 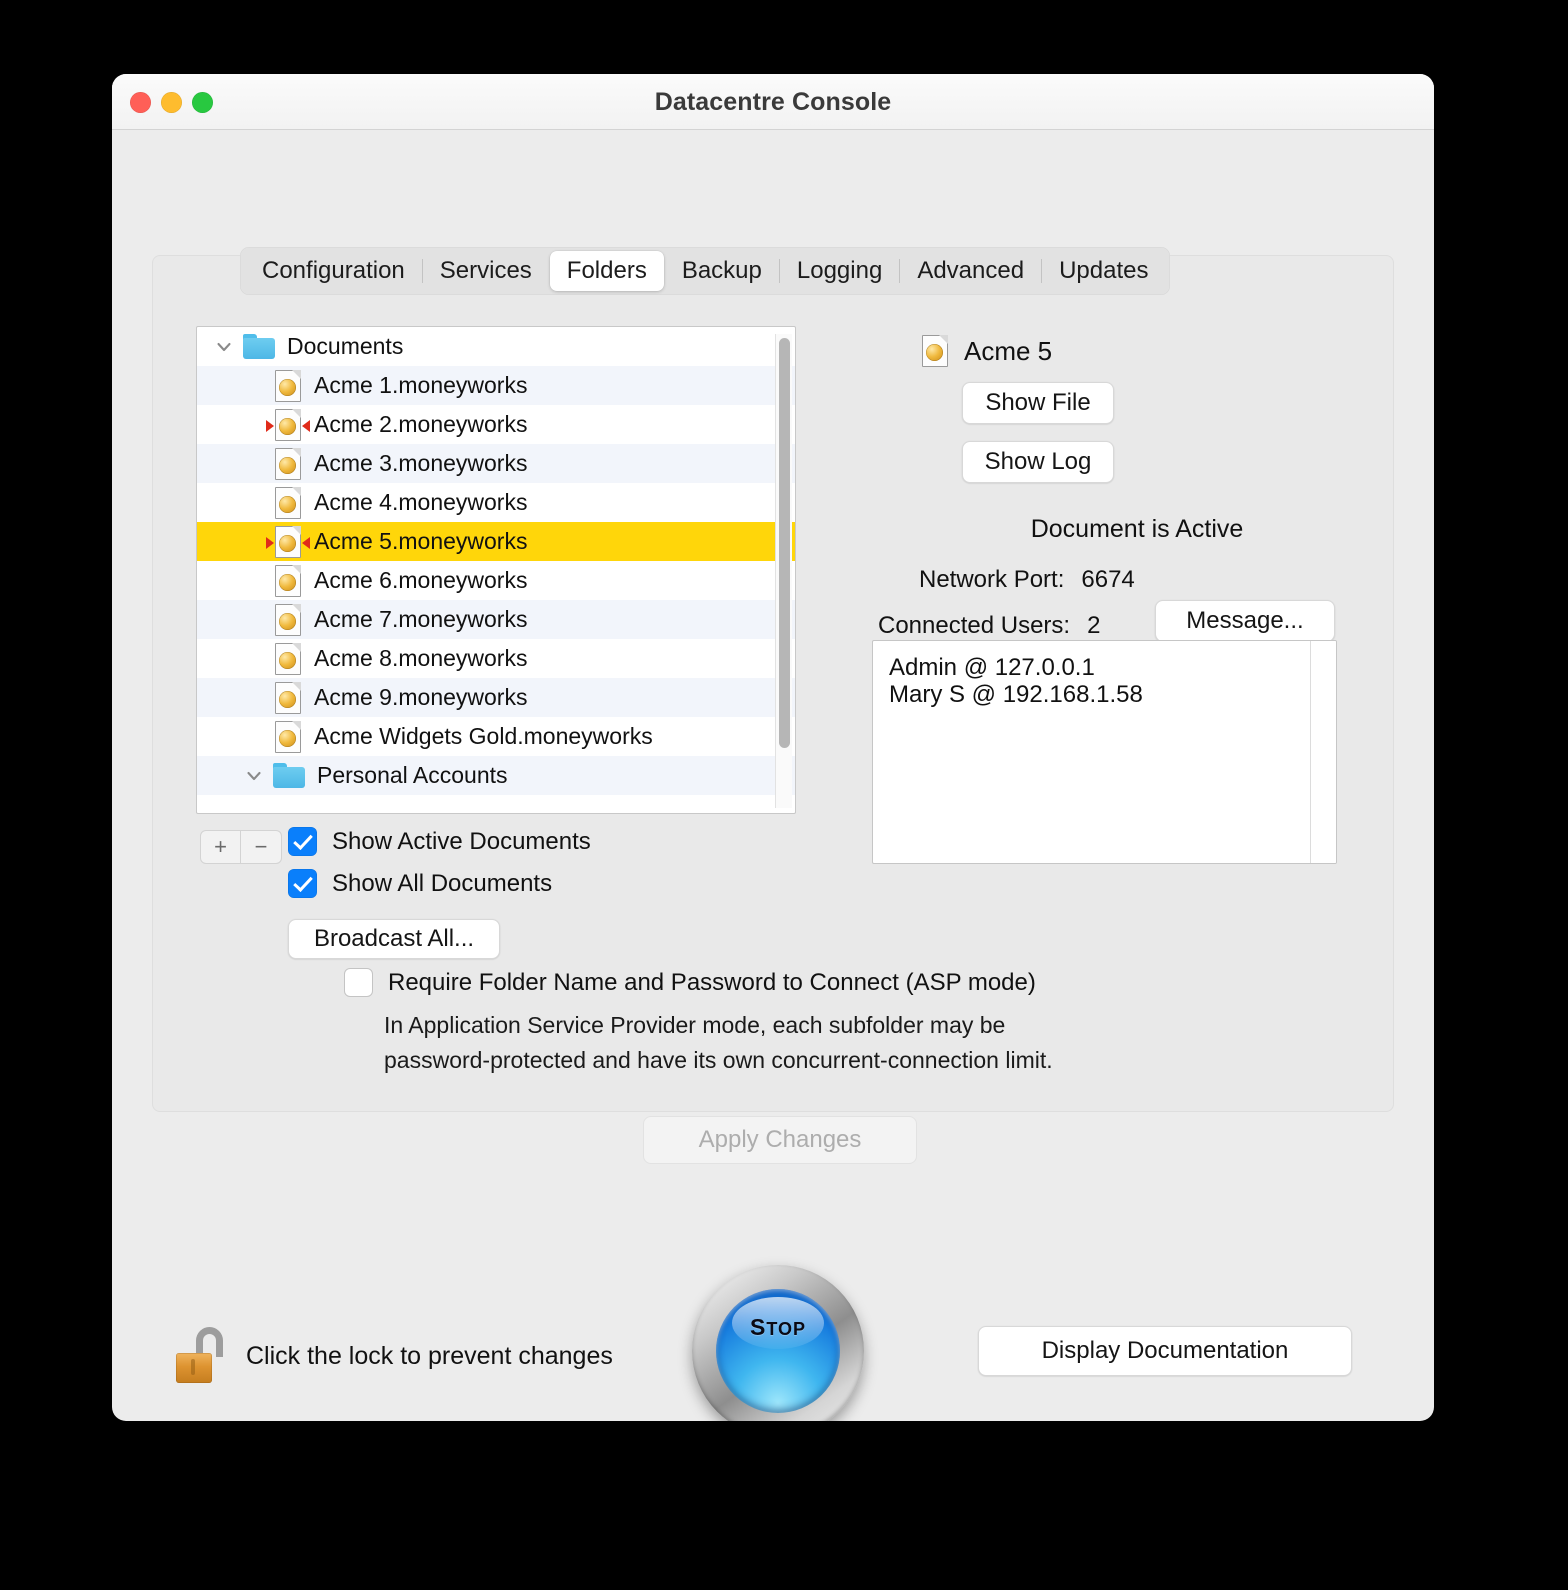 What do you see at coordinates (302, 883) in the screenshot?
I see `show-all-documents-checkbox` at bounding box center [302, 883].